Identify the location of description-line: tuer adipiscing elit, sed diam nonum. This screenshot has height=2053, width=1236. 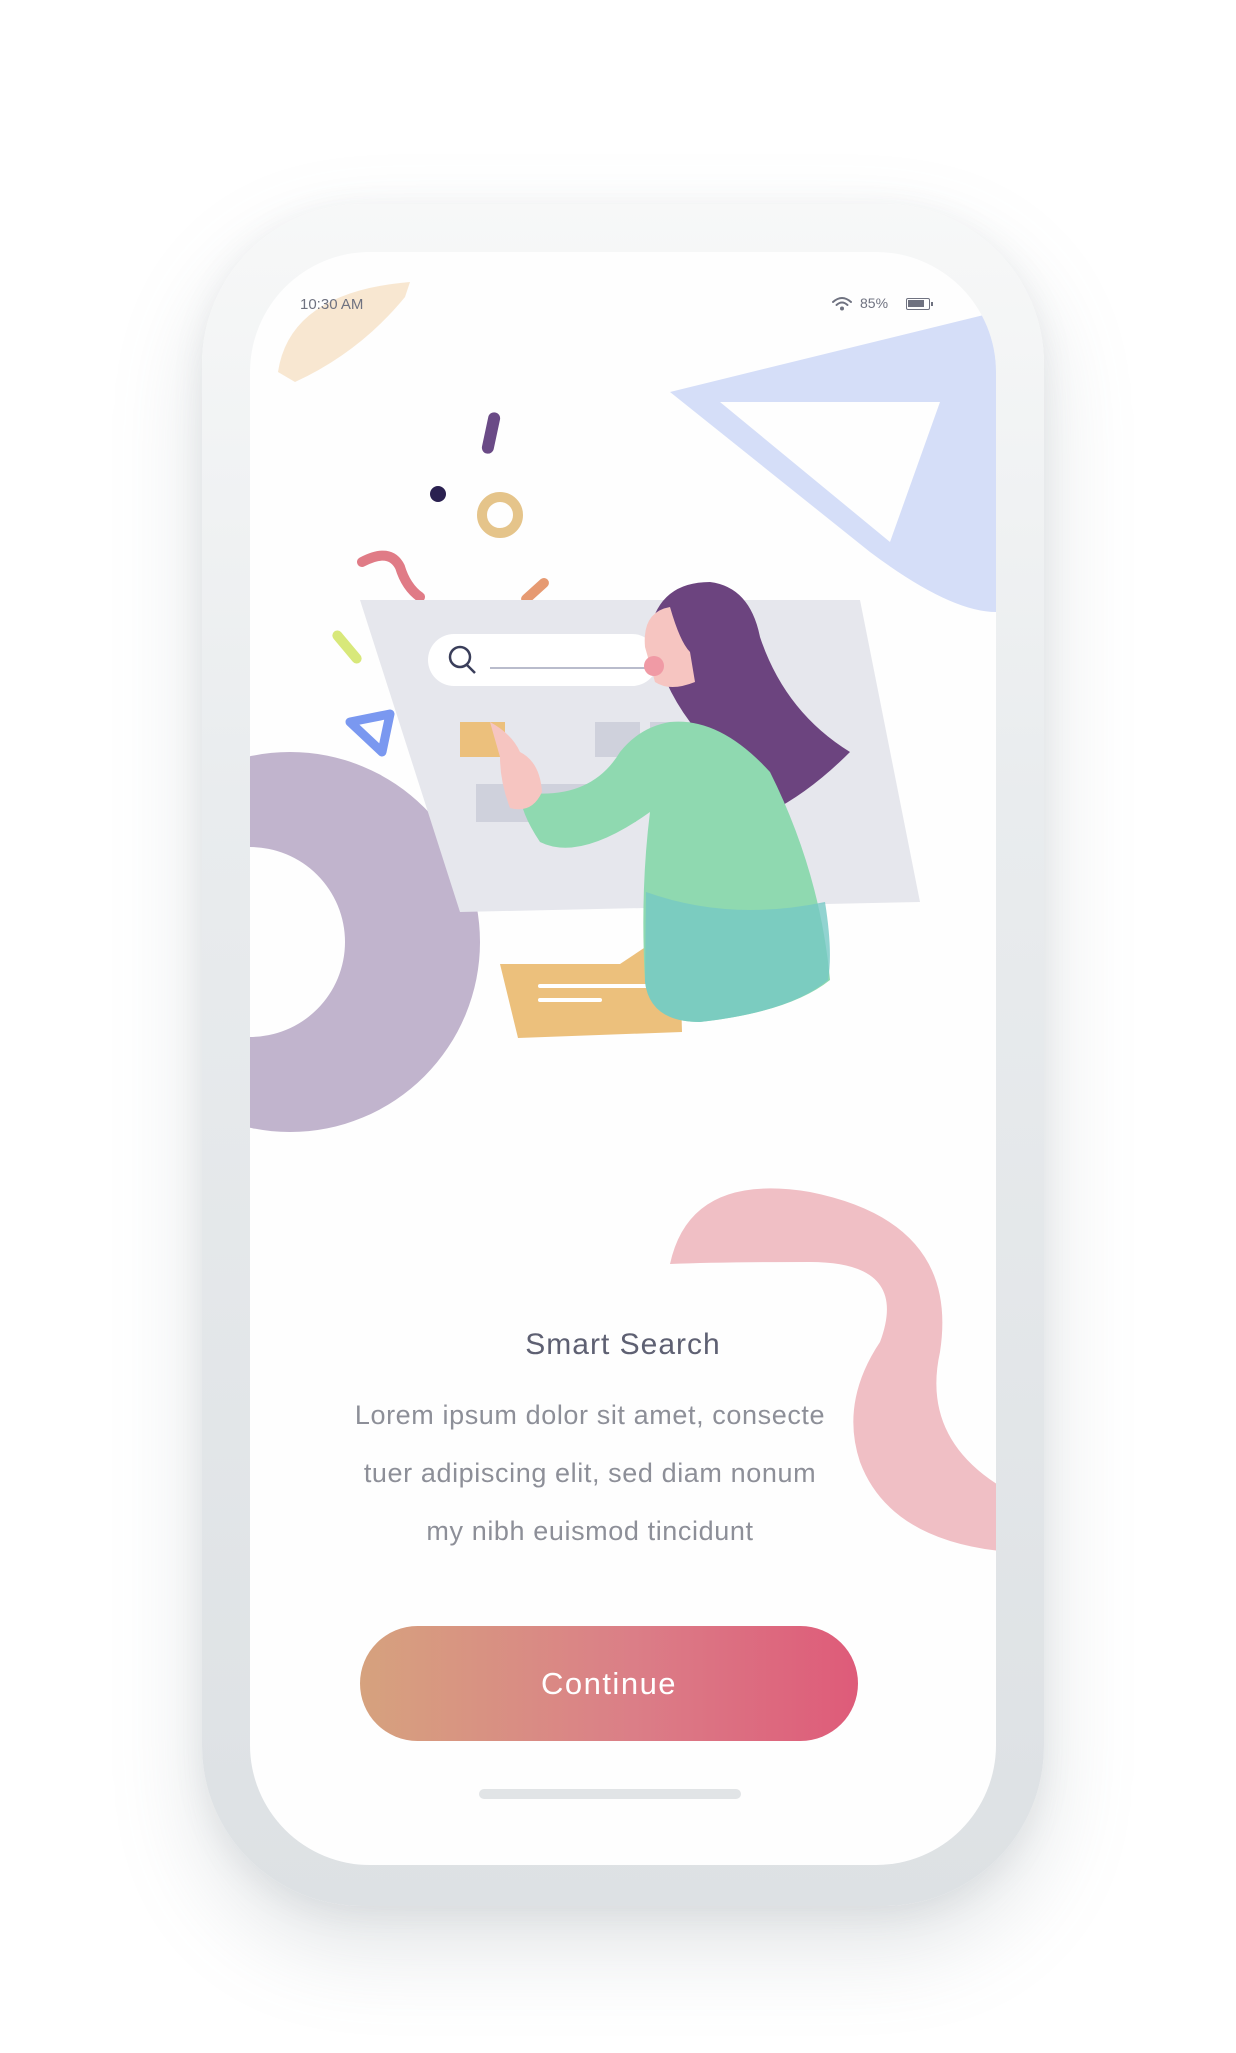
(590, 1473).